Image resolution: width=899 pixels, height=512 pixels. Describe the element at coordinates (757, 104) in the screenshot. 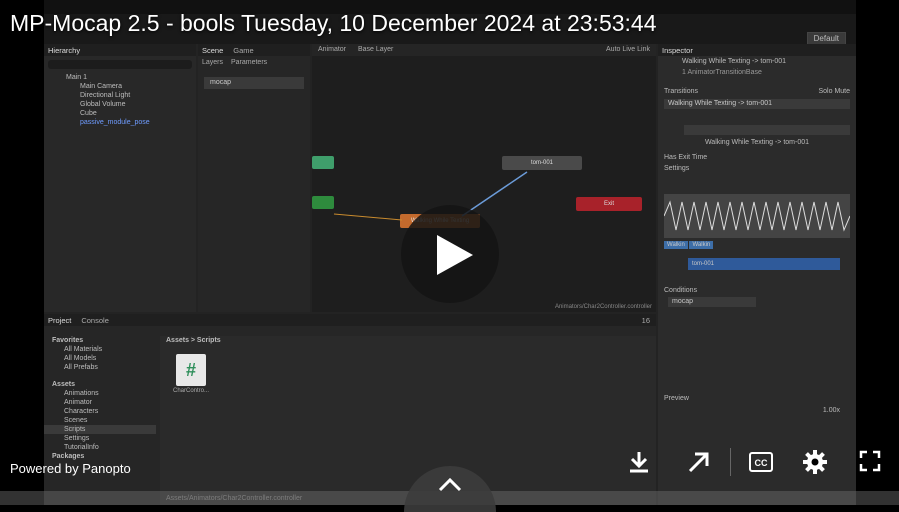

I see `transition-row: Walking While Texting -> tom-001` at that location.